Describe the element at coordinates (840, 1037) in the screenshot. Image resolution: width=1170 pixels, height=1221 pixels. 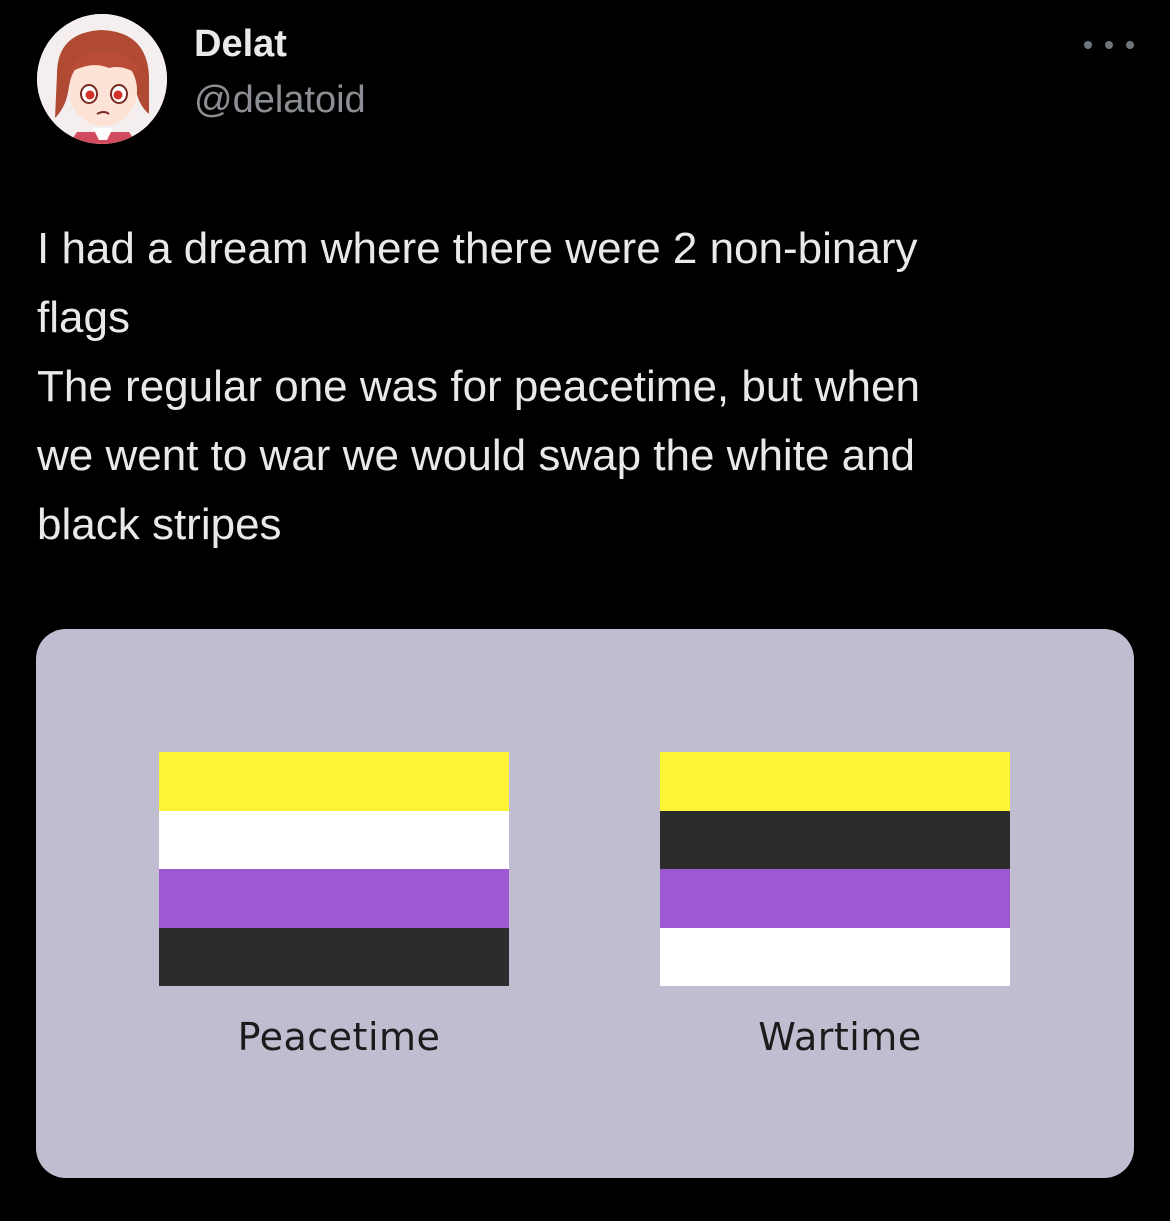
I see `wartime-caption: Wartime` at that location.